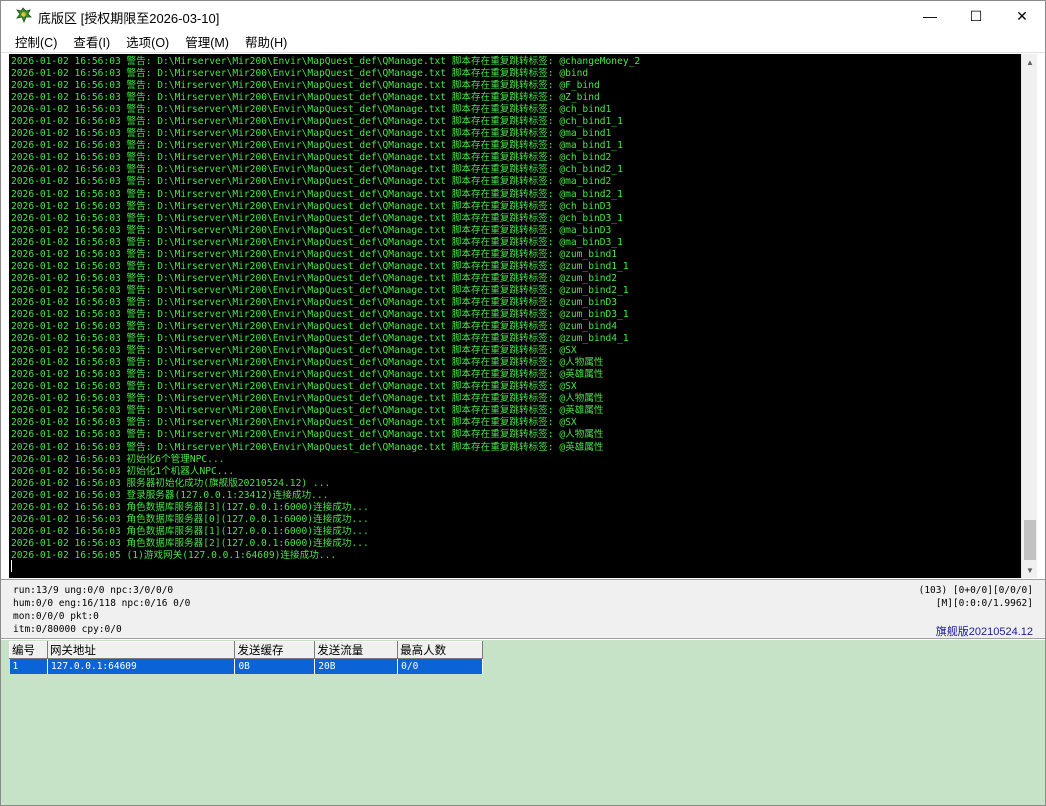  Describe the element at coordinates (36, 41) in the screenshot. I see `menu-control: 控制(C)` at that location.